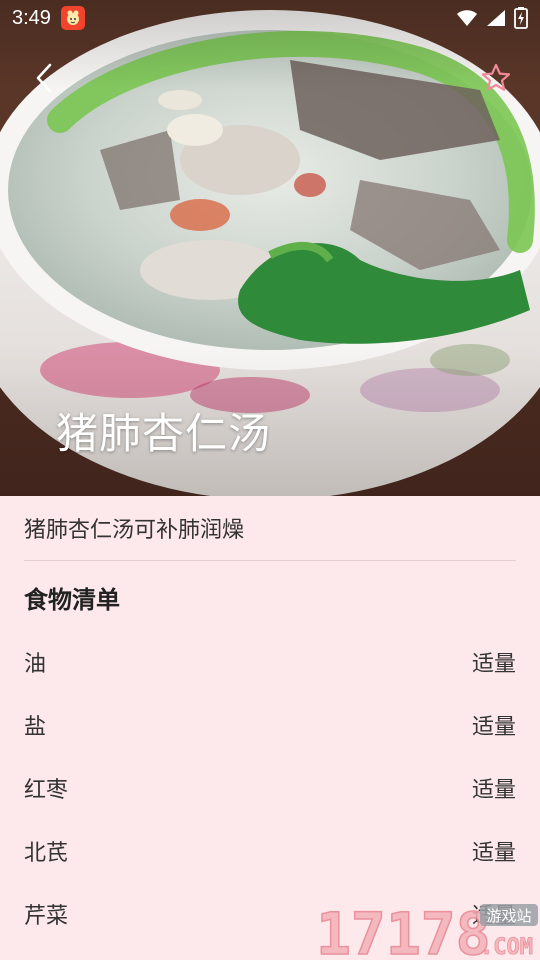  What do you see at coordinates (72, 600) in the screenshot?
I see `ingredients-heading: 食物清单` at bounding box center [72, 600].